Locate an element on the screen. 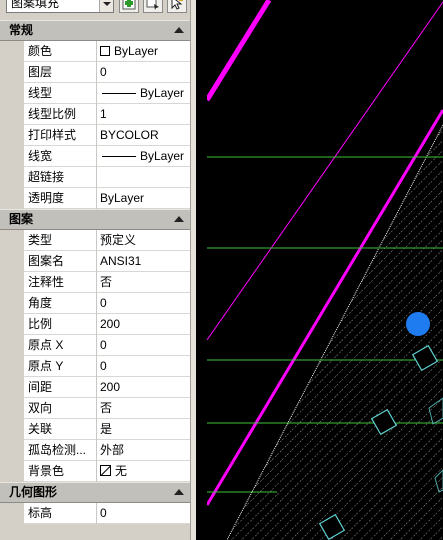 The height and width of the screenshot is (540, 443). property-row: 打印样式 BYCOLOR is located at coordinates (95, 135).